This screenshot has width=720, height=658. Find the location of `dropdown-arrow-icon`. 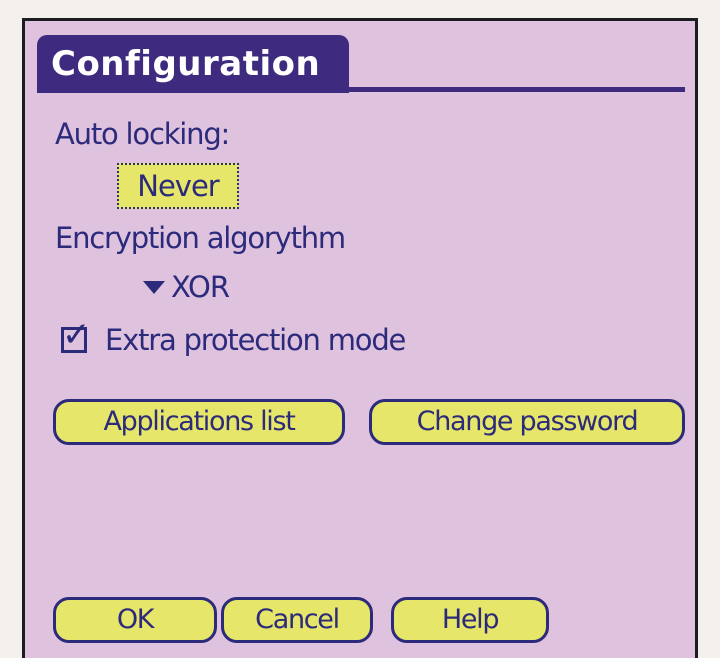

dropdown-arrow-icon is located at coordinates (154, 287).